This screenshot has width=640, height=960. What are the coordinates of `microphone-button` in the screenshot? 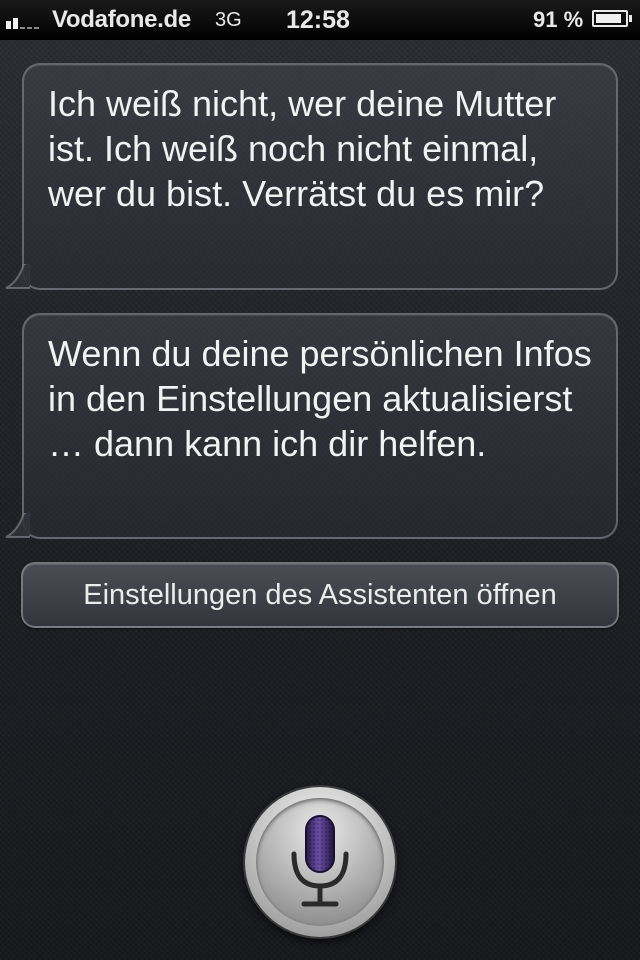 It's located at (320, 862).